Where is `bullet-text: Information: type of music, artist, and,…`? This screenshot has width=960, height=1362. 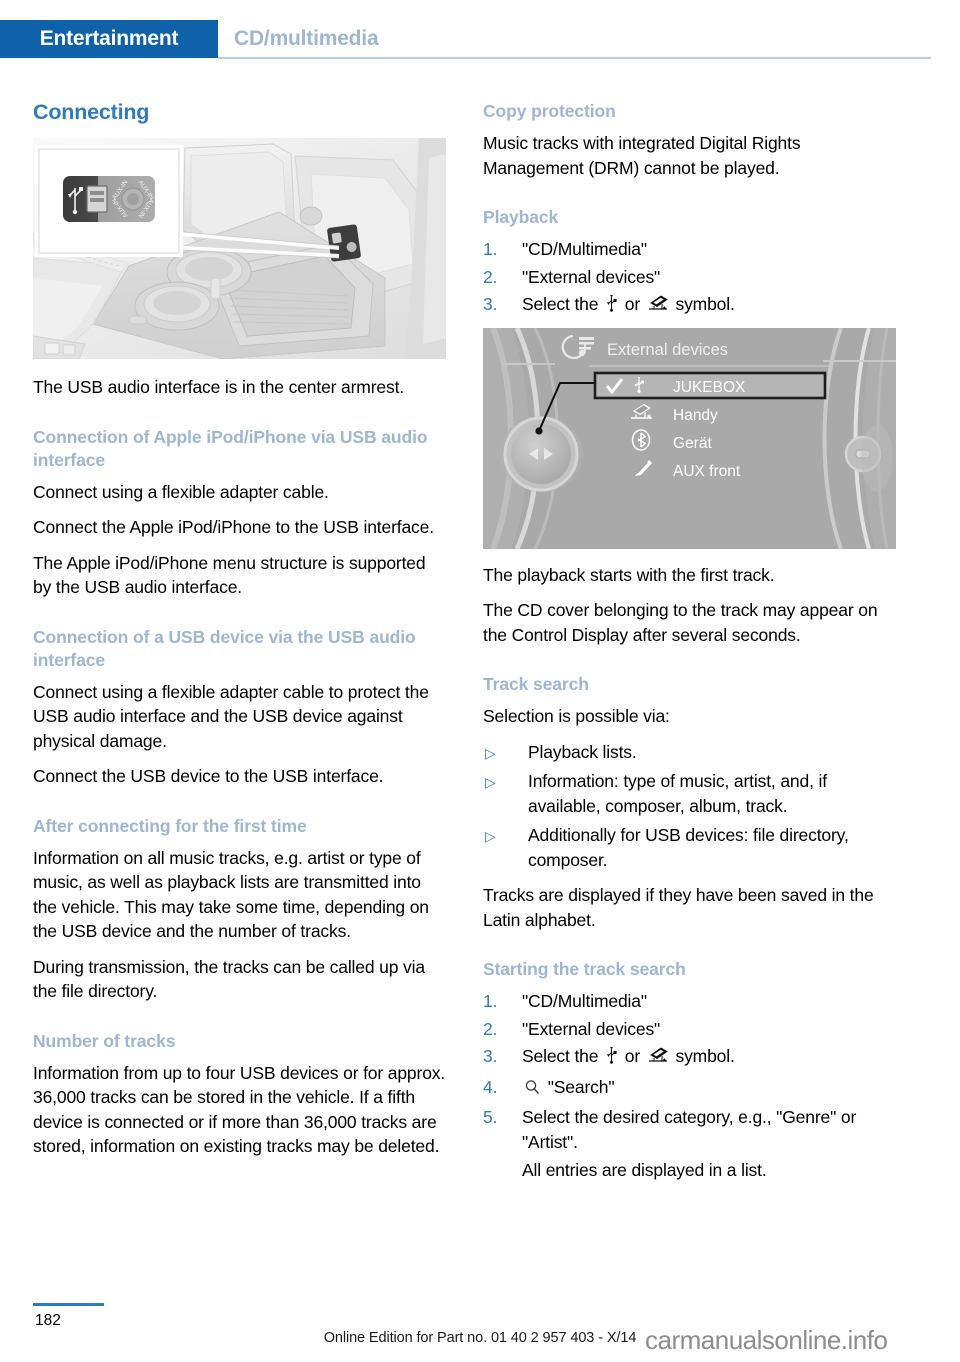 bullet-text: Information: type of music, artist, and,… is located at coordinates (677, 793).